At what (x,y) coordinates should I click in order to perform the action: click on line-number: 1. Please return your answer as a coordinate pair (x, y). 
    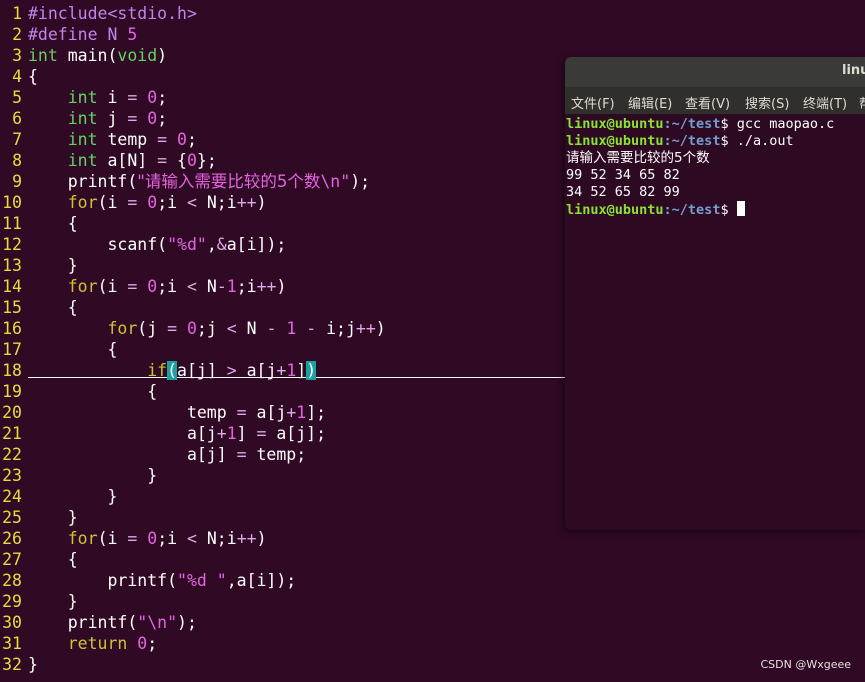
    Looking at the image, I should click on (17, 13).